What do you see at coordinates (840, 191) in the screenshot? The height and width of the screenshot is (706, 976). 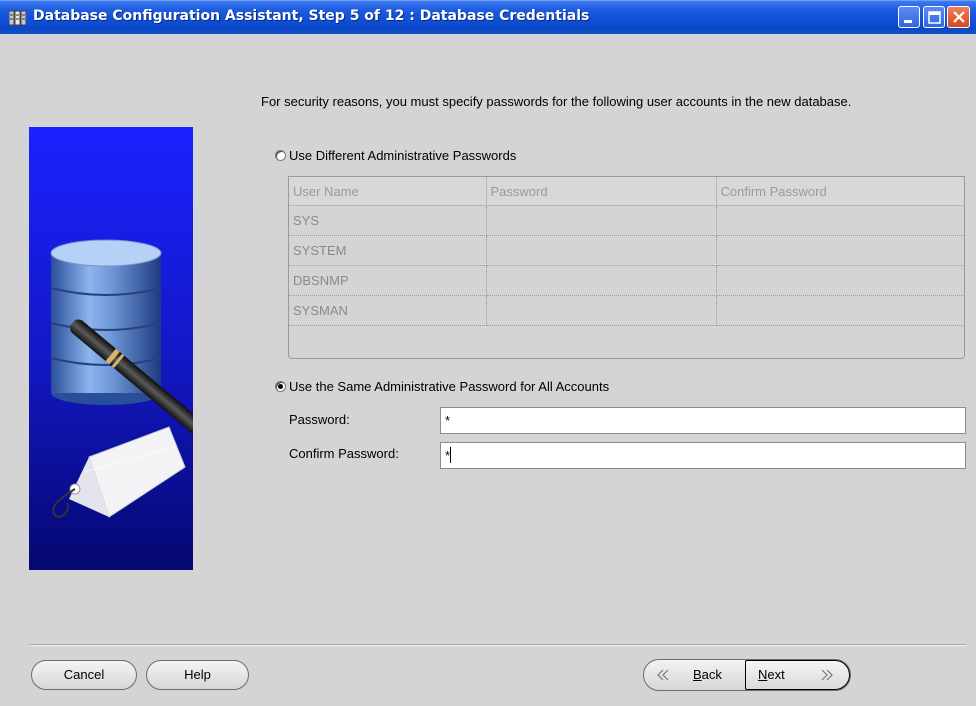 I see `column-header-confirm-password: Confirm Password` at bounding box center [840, 191].